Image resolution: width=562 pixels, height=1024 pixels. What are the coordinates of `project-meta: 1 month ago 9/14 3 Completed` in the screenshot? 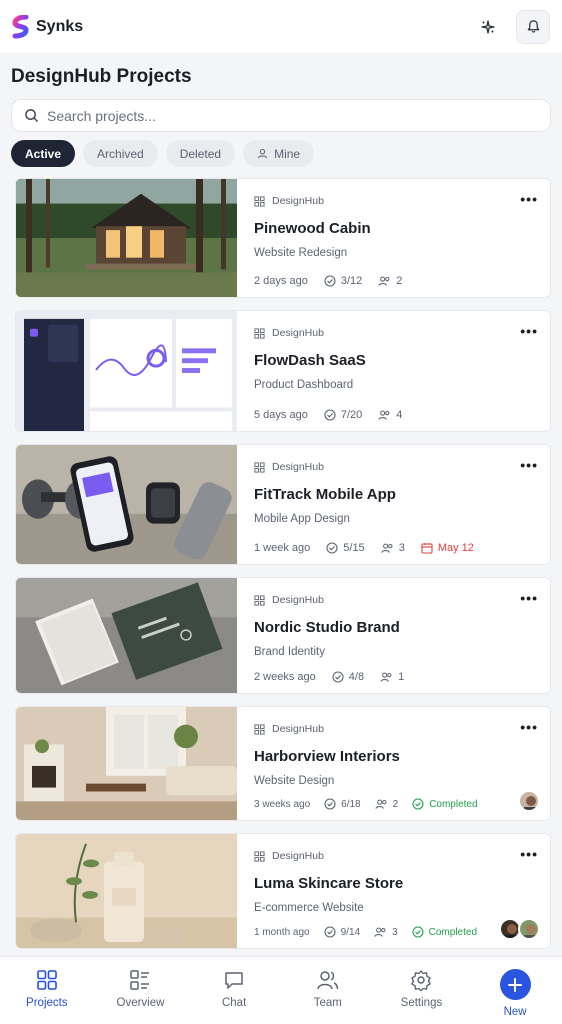 It's located at (365, 932).